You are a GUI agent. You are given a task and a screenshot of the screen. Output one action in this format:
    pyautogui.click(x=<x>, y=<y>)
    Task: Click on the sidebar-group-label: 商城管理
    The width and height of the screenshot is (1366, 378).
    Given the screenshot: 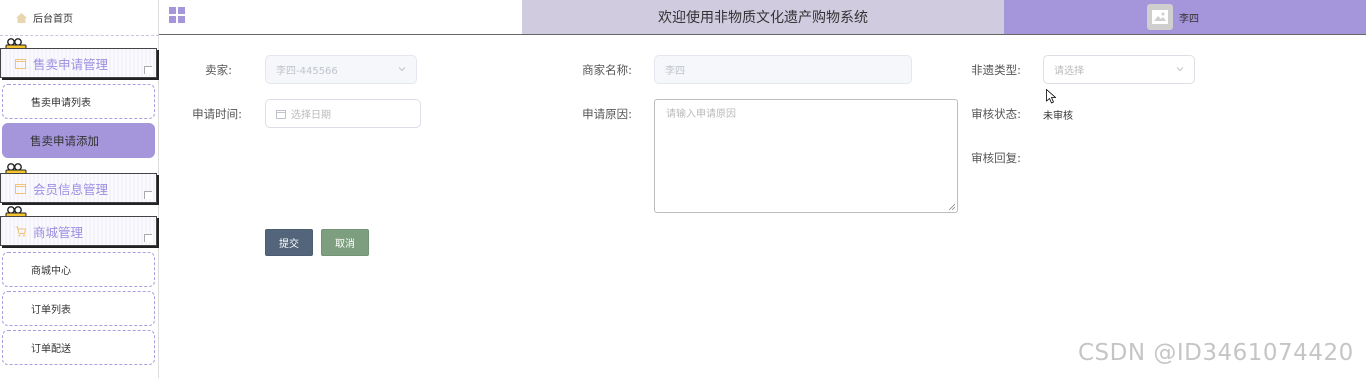 What is the action you would take?
    pyautogui.click(x=58, y=232)
    